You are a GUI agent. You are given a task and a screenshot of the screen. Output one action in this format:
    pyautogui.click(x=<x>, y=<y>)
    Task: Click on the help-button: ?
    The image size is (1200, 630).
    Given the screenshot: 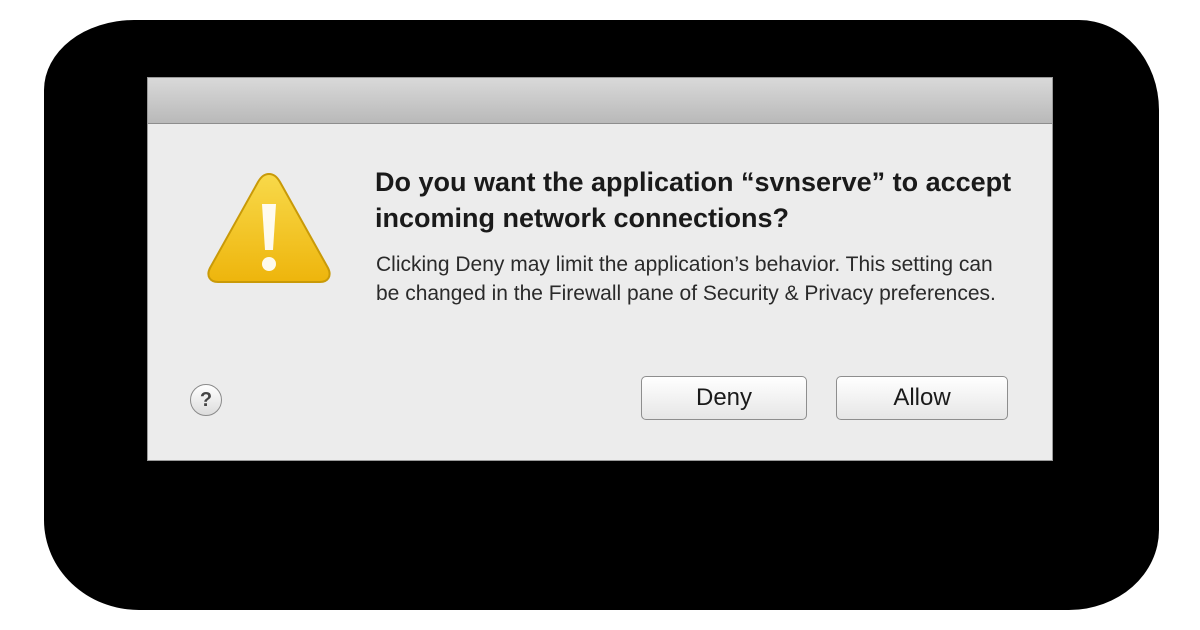 What is the action you would take?
    pyautogui.click(x=206, y=400)
    